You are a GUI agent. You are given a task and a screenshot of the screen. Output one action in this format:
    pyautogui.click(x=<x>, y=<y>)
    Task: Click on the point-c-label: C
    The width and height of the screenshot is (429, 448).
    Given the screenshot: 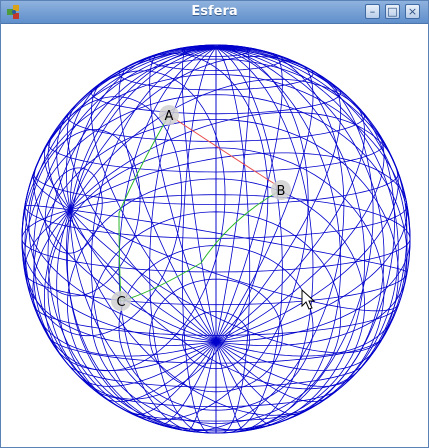 What is the action you would take?
    pyautogui.click(x=120, y=302)
    